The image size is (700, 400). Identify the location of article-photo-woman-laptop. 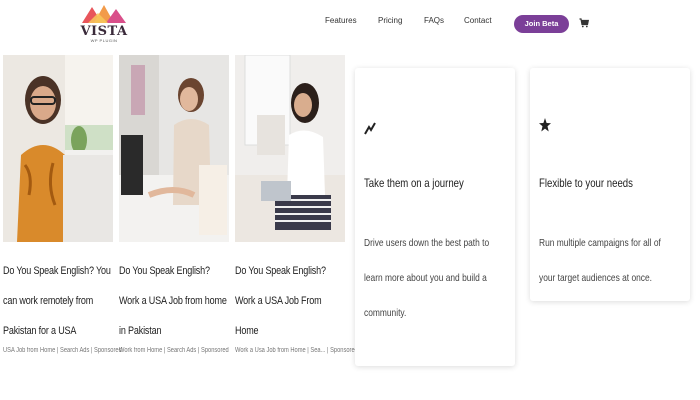
(58, 148).